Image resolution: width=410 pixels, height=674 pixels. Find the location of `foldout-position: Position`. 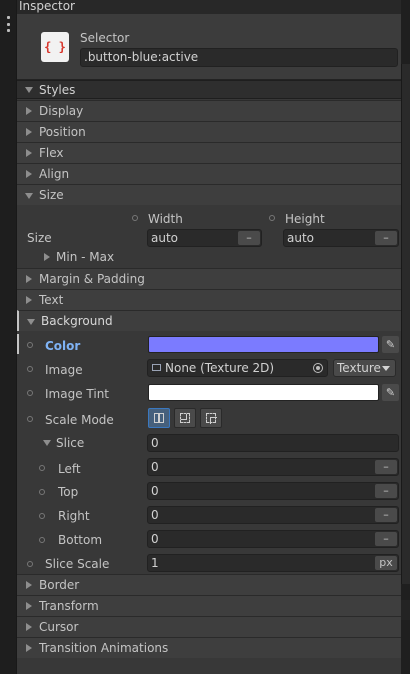

foldout-position: Position is located at coordinates (209, 131).